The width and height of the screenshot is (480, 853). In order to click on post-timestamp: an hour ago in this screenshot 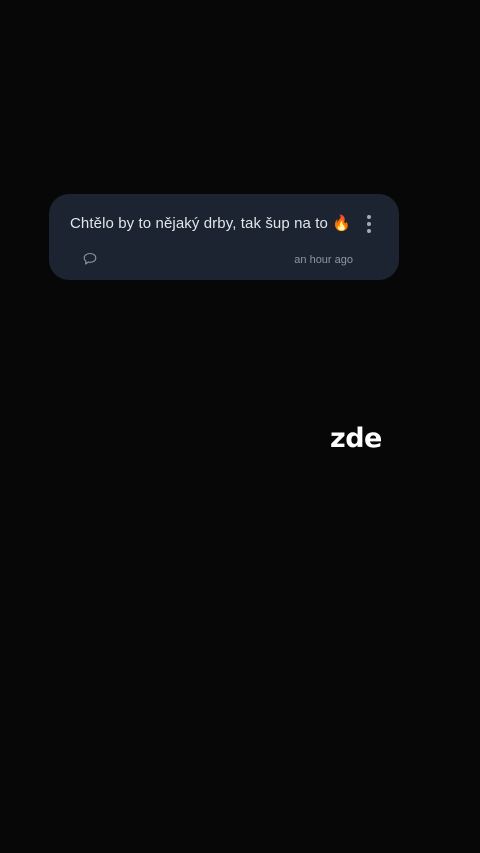, I will do `click(323, 260)`.